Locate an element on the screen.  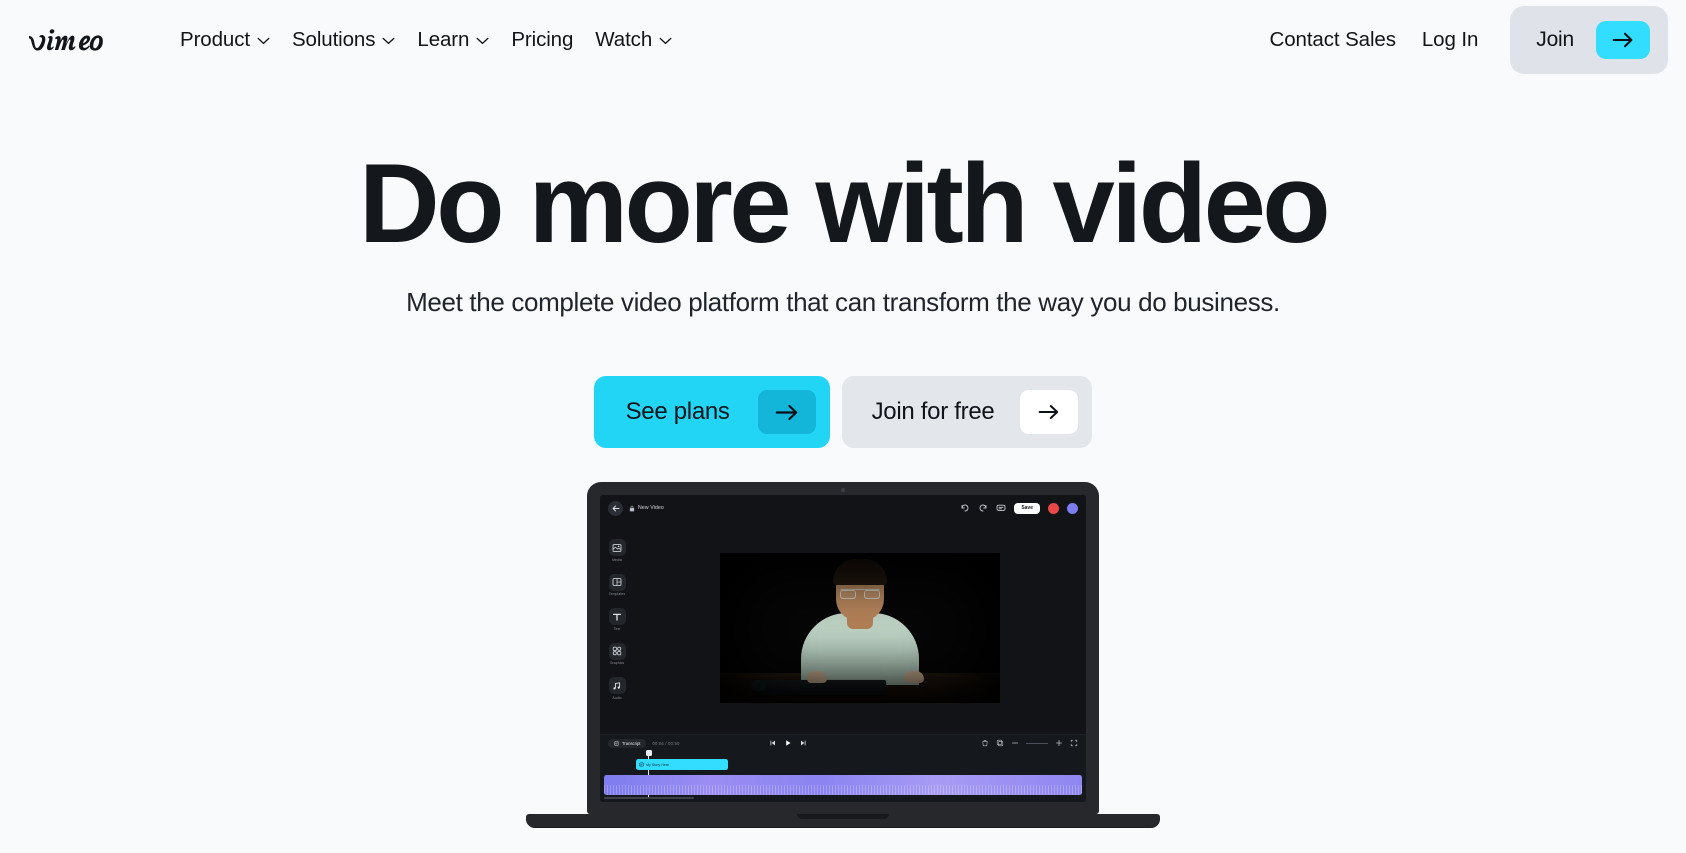
header-actions: Contact Sales Log In Join is located at coordinates (1475, 40).